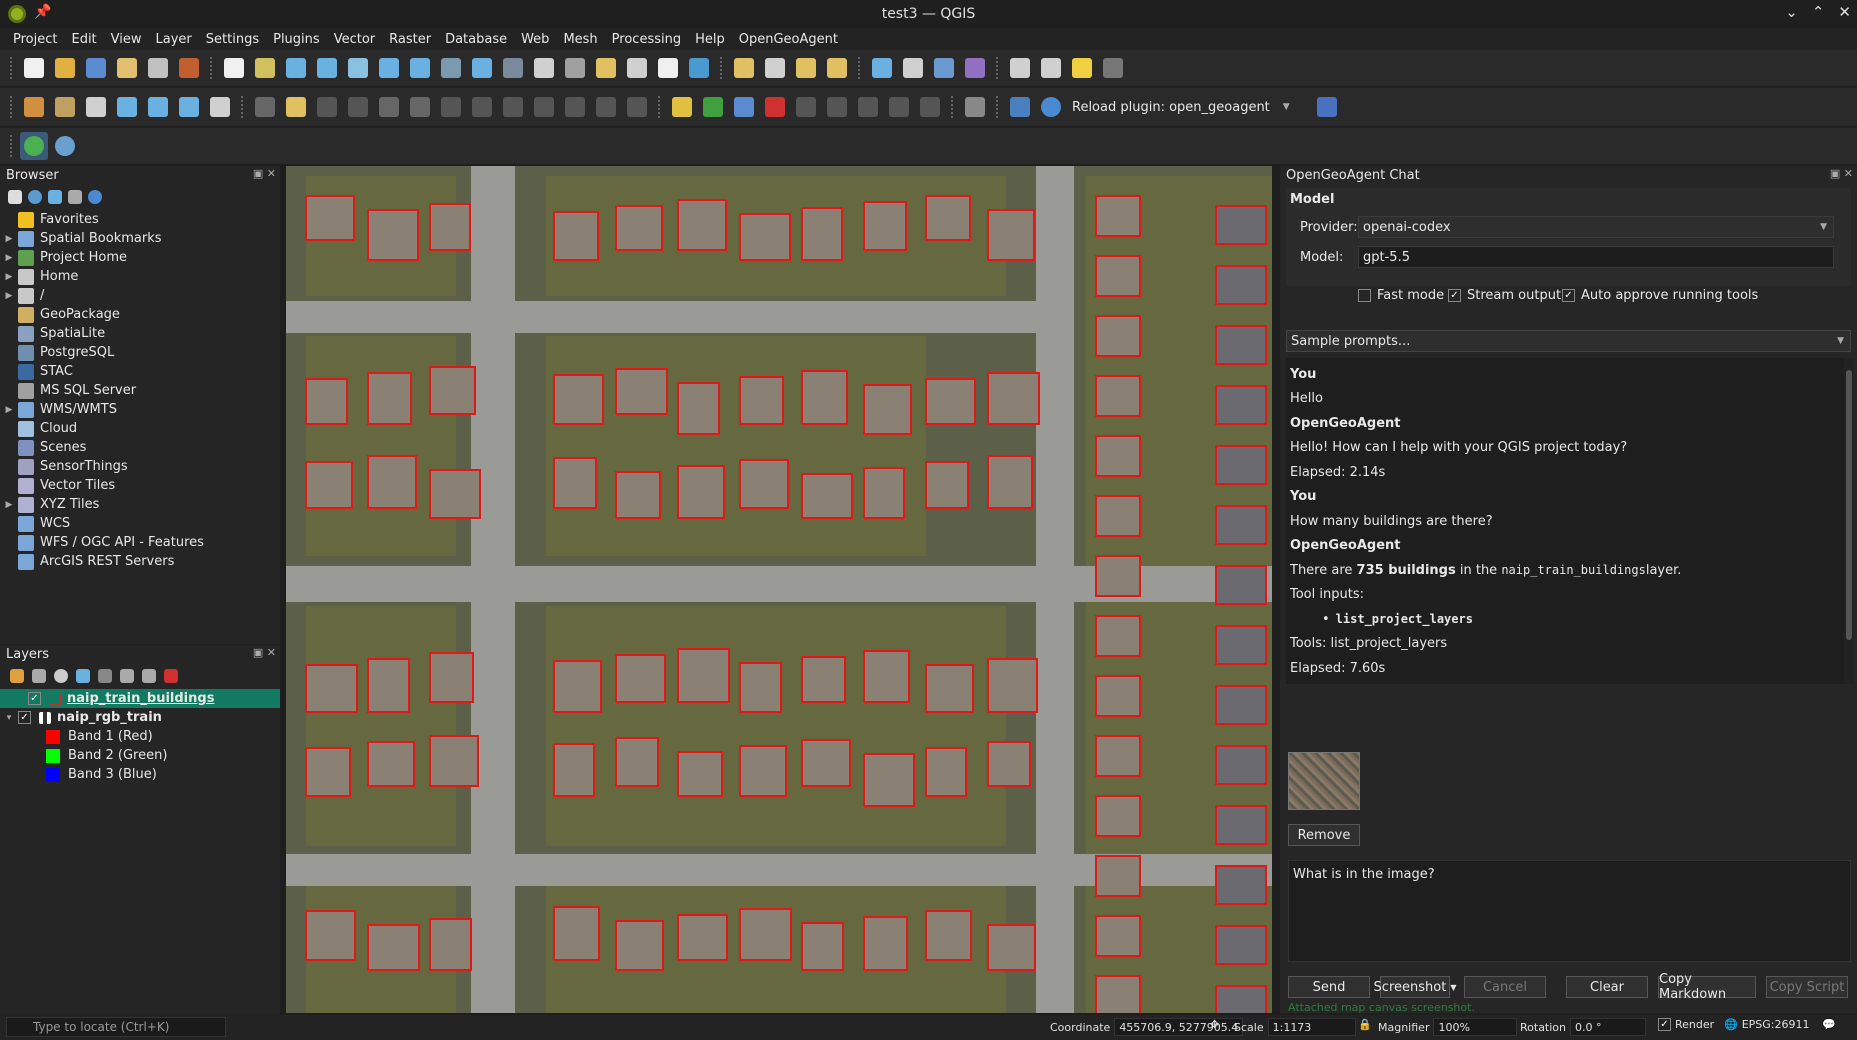  Describe the element at coordinates (140, 295) in the screenshot. I see `browser-item: ▶ /` at that location.